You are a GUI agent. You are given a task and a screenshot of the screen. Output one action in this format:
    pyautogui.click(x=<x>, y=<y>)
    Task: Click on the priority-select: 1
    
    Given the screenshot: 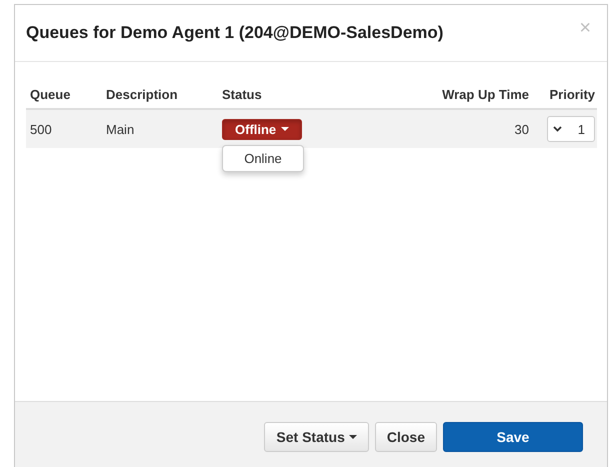 What is the action you would take?
    pyautogui.click(x=571, y=129)
    